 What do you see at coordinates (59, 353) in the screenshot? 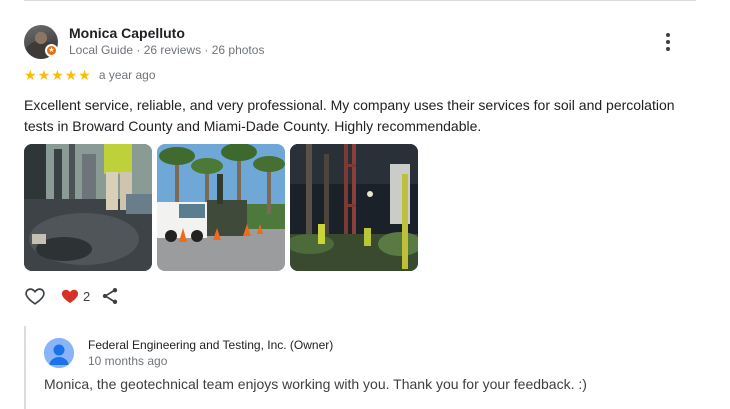
I see `owner-avatar-icon` at bounding box center [59, 353].